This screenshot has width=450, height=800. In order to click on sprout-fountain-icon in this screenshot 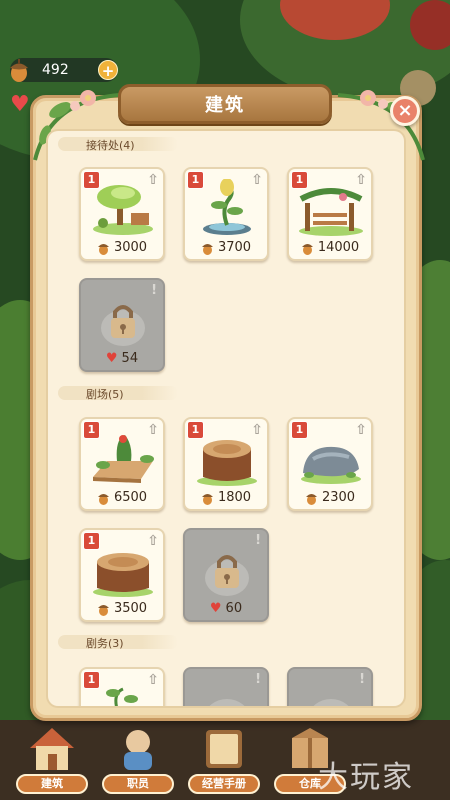, I will do `click(227, 207)`.